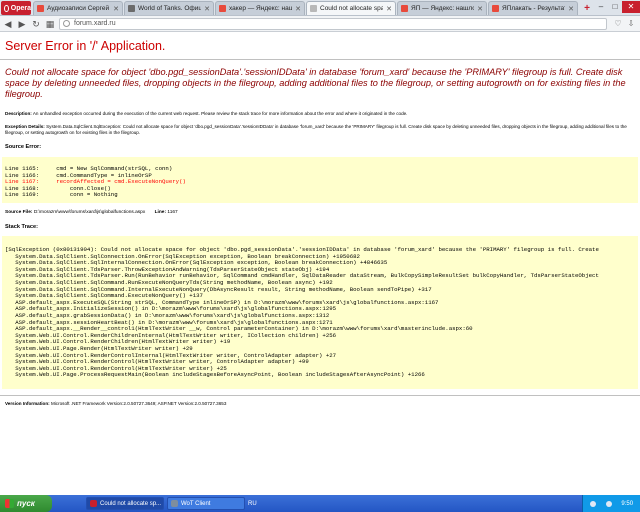 This screenshot has width=640, height=512. I want to click on clock: 9:50, so click(627, 503).